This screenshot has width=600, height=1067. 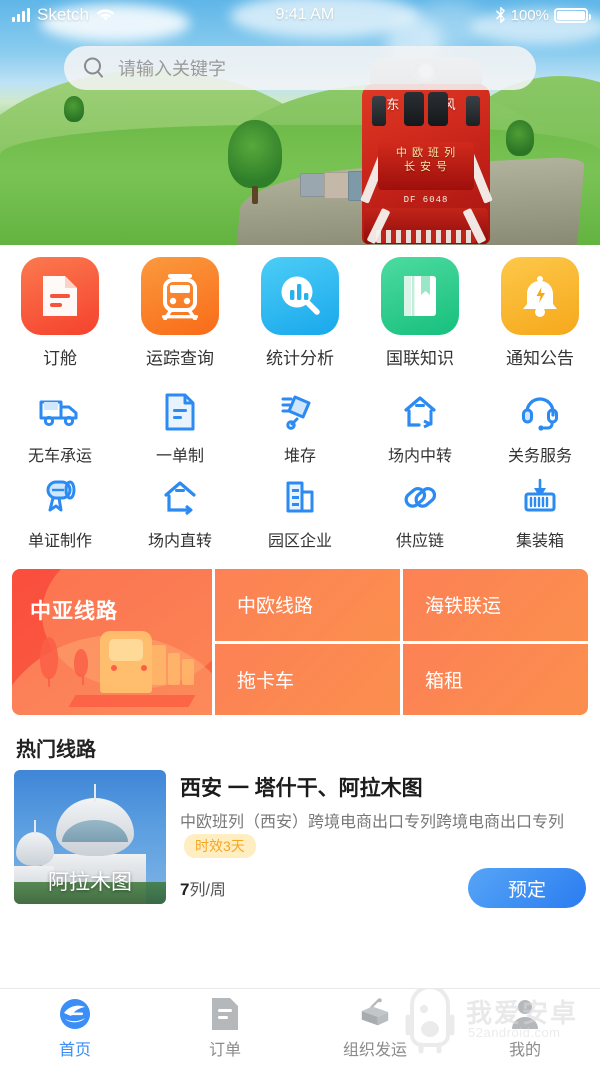 What do you see at coordinates (299, 541) in the screenshot?
I see `action-label: 园区企业` at bounding box center [299, 541].